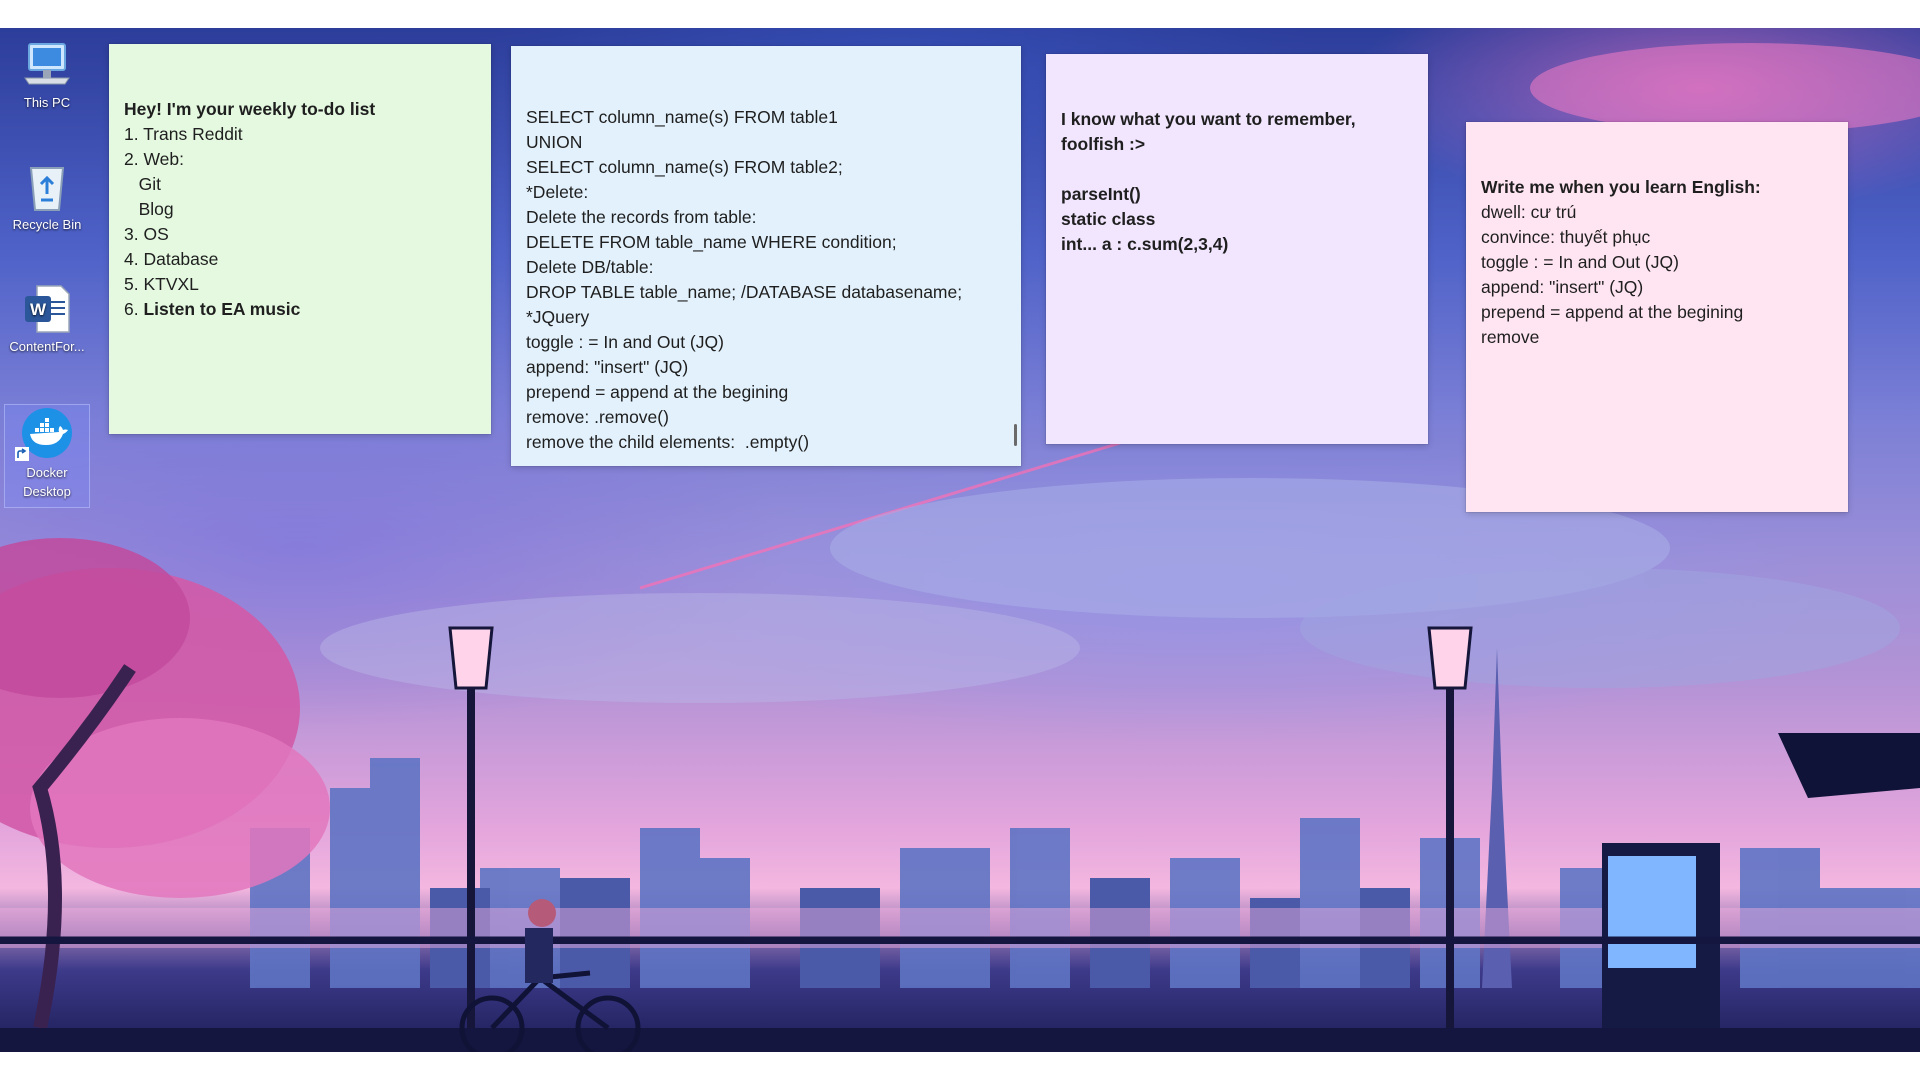  What do you see at coordinates (22, 454) in the screenshot?
I see `shortcut-arrow-icon` at bounding box center [22, 454].